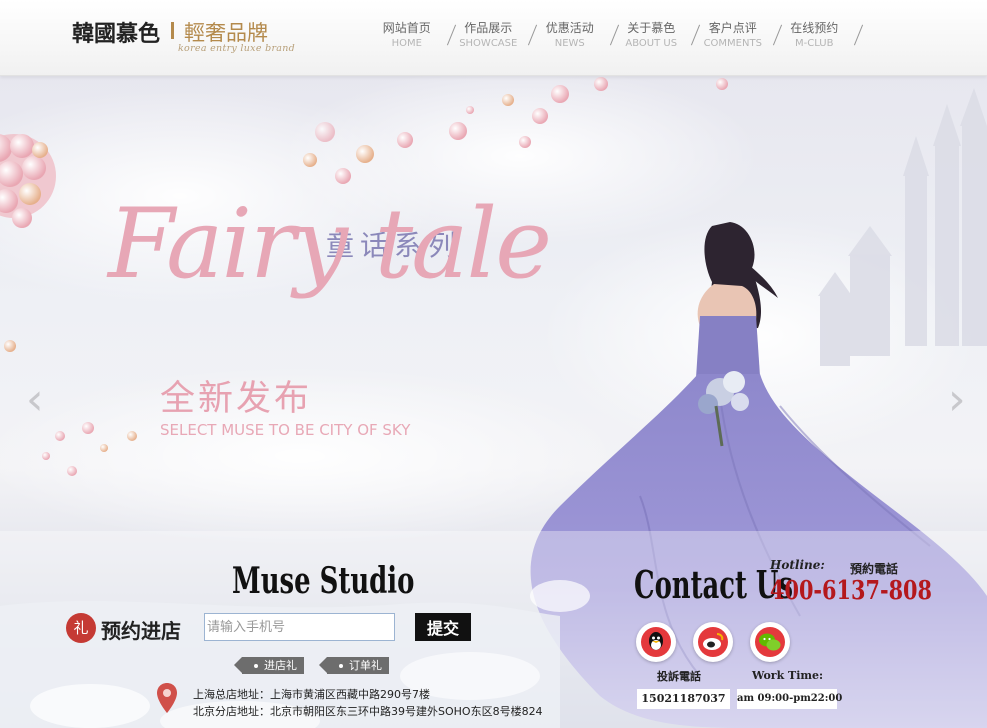  I want to click on hotline-number: 400-6137-808, so click(851, 591).